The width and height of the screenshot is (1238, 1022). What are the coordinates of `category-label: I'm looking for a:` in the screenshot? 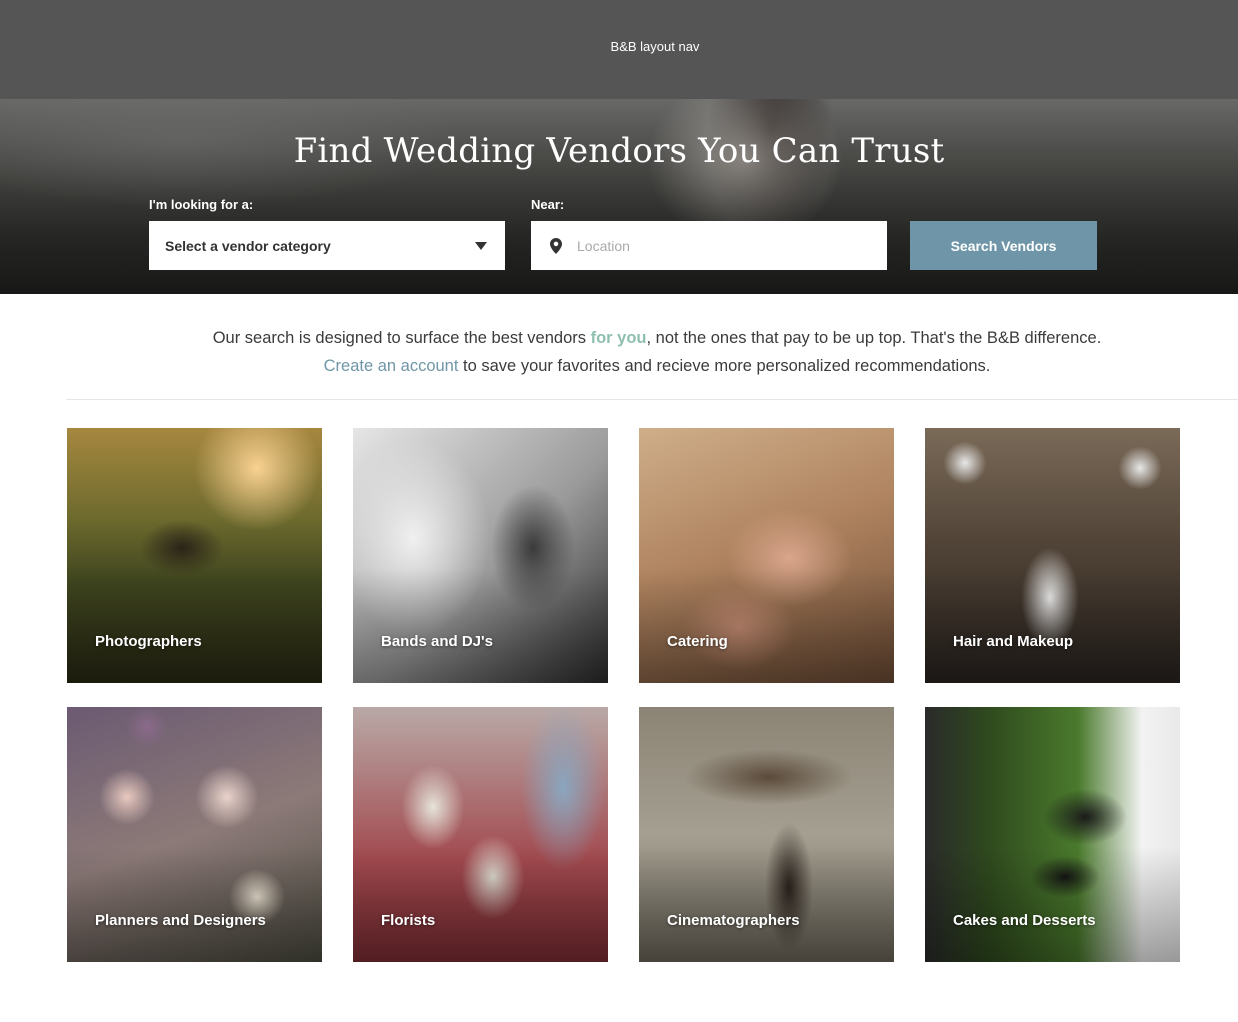 It's located at (201, 204).